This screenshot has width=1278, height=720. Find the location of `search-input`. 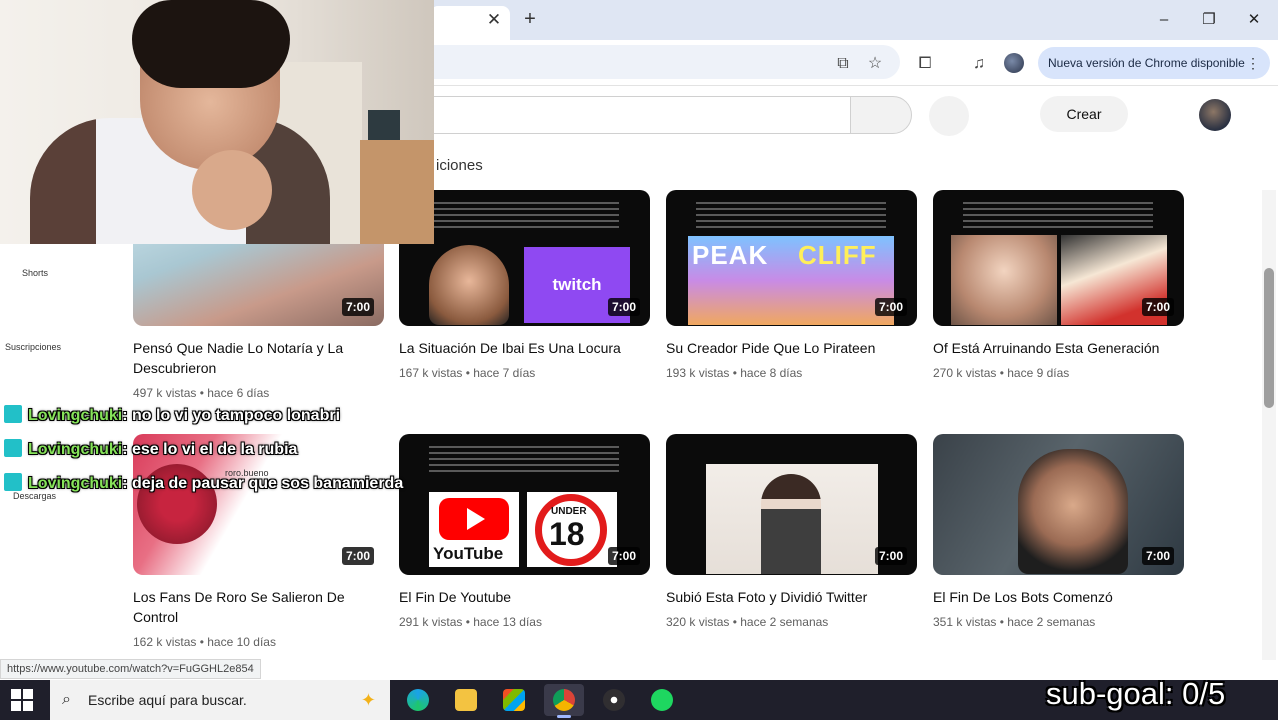

search-input is located at coordinates (632, 115).